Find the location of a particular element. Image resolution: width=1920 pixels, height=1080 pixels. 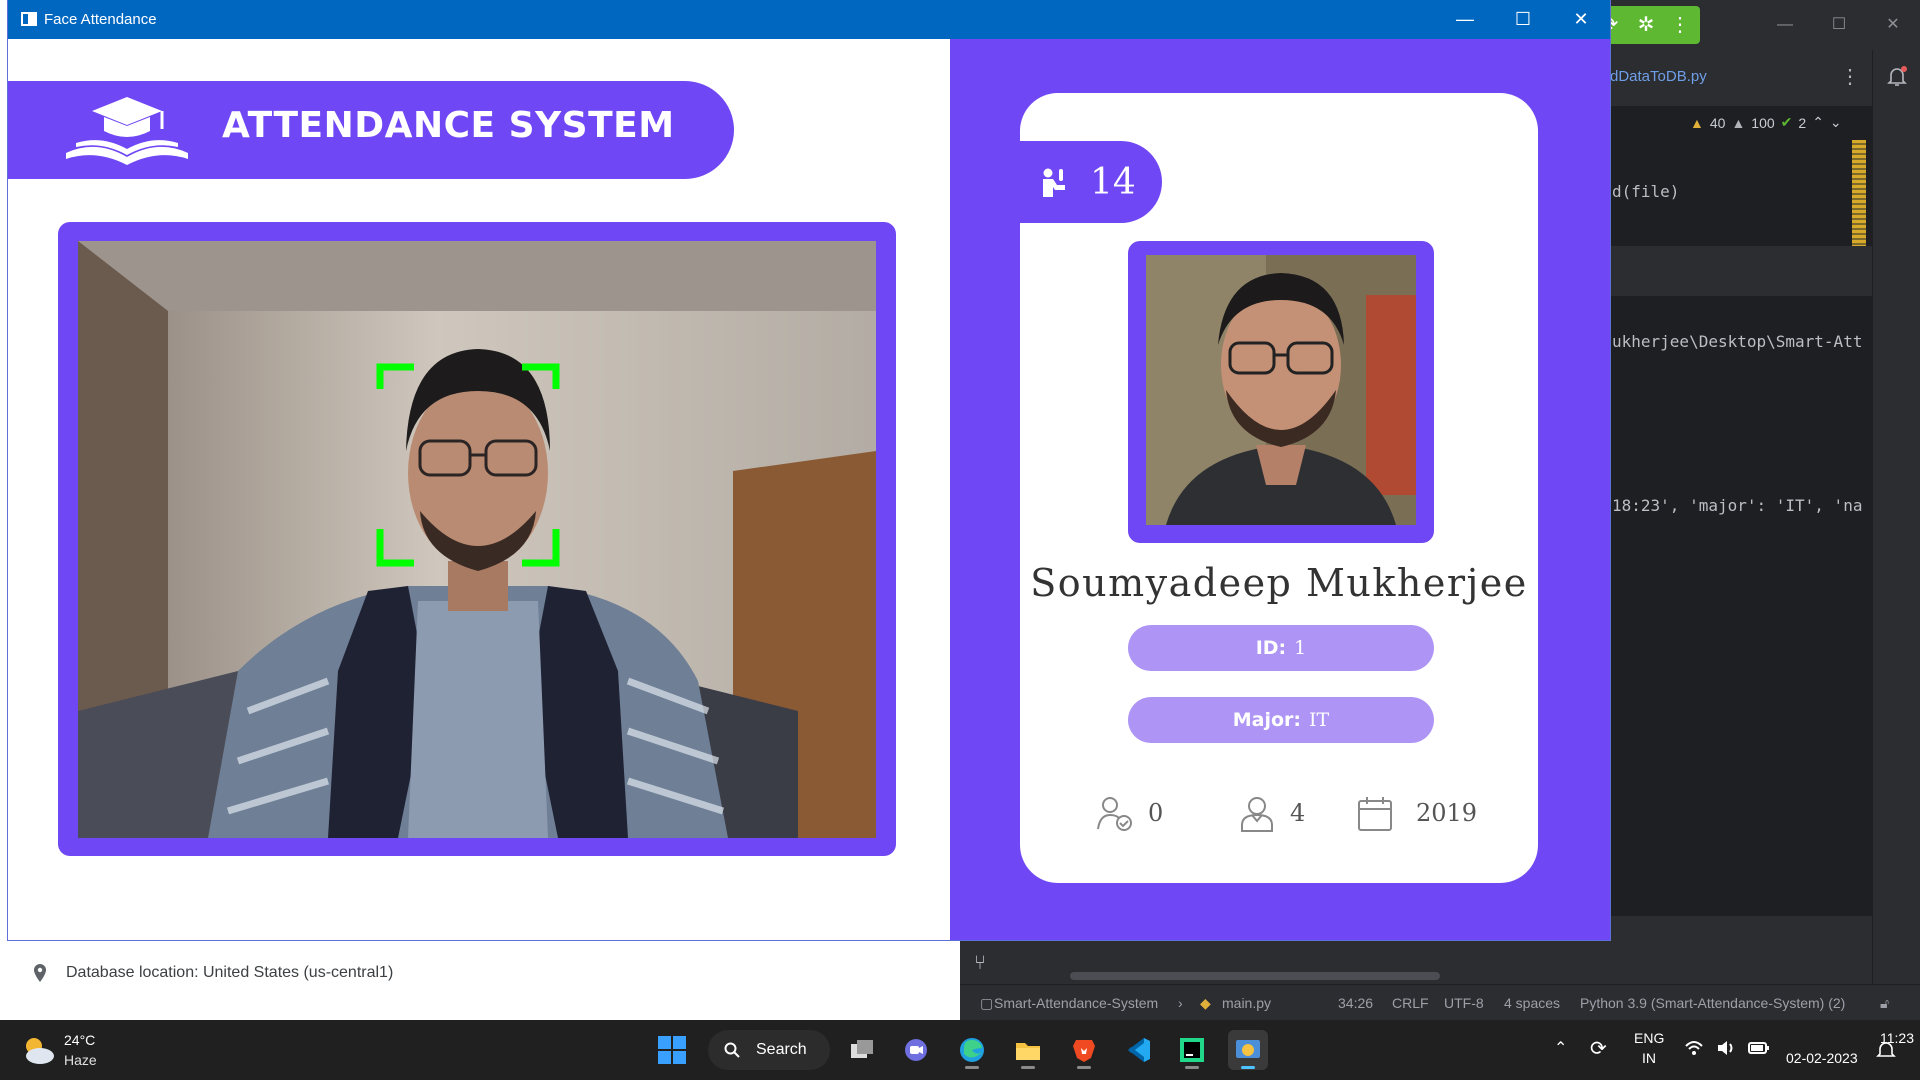

next-highlight-icon: ⌄ is located at coordinates (1836, 122).